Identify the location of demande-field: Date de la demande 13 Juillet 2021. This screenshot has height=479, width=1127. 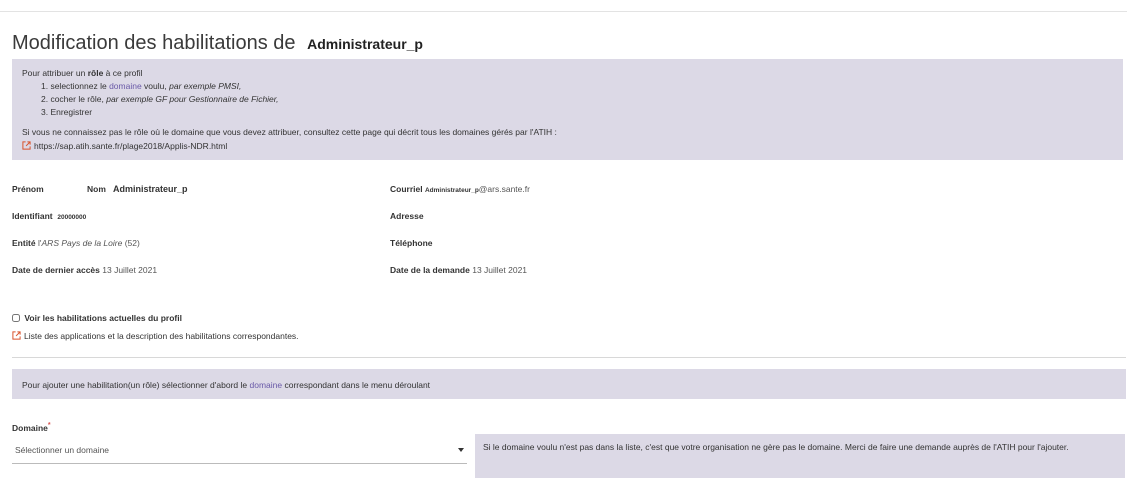
(458, 270).